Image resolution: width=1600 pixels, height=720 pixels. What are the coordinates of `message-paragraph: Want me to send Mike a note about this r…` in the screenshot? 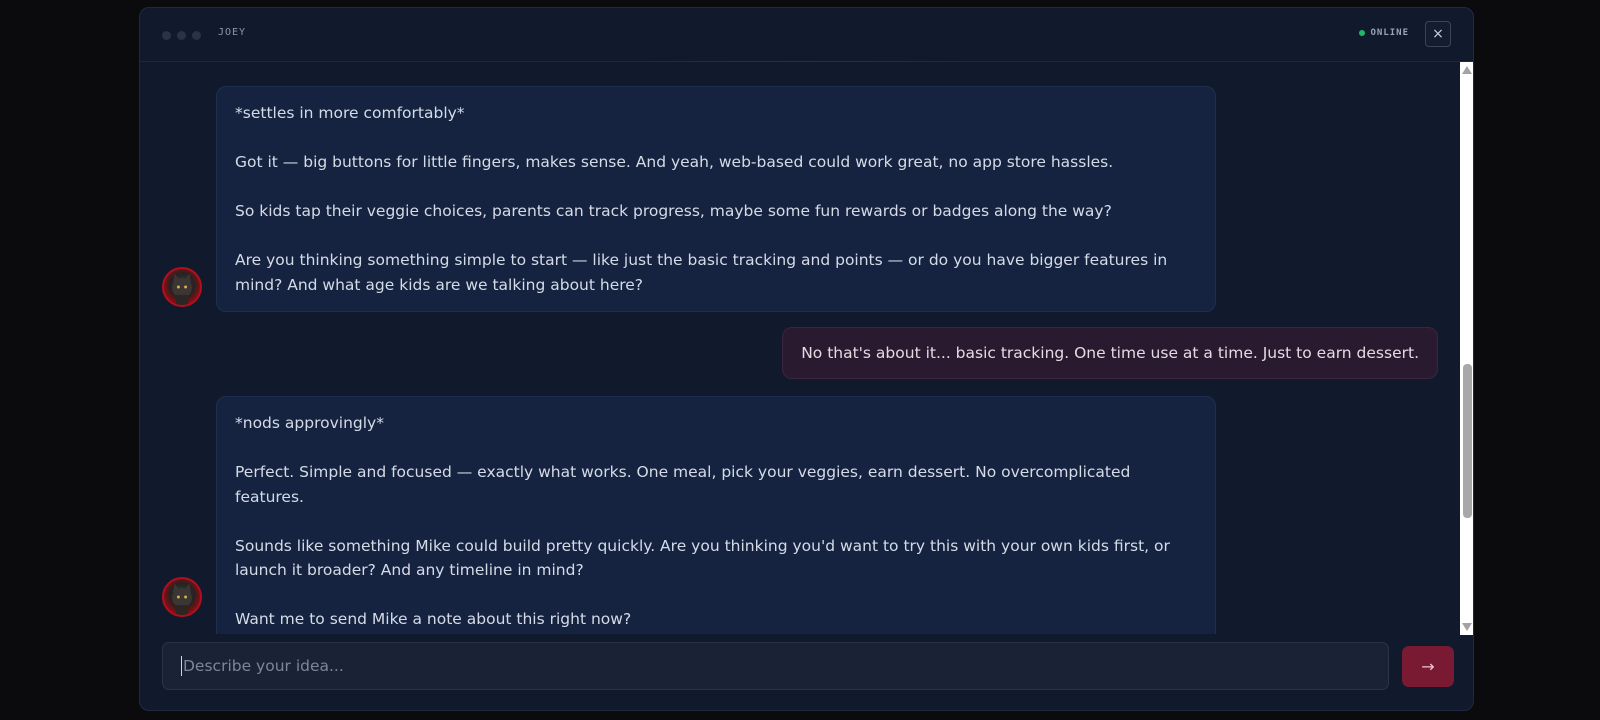 It's located at (433, 619).